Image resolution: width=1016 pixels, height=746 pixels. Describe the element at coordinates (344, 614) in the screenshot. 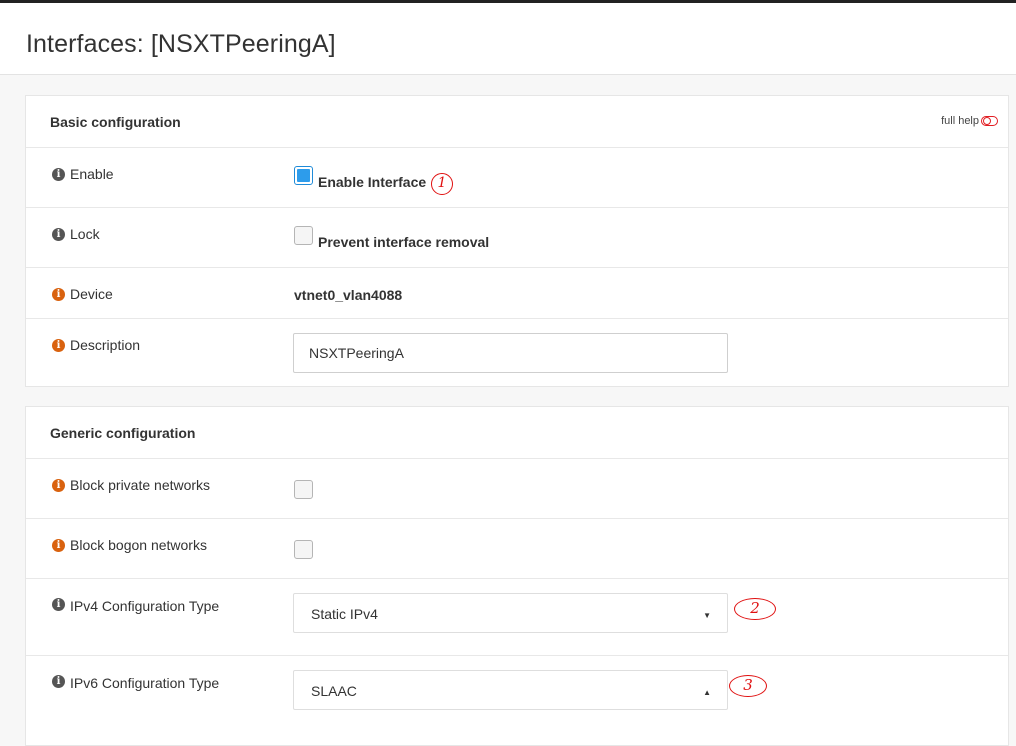

I see `ipv4-type-value: Static IPv4` at that location.